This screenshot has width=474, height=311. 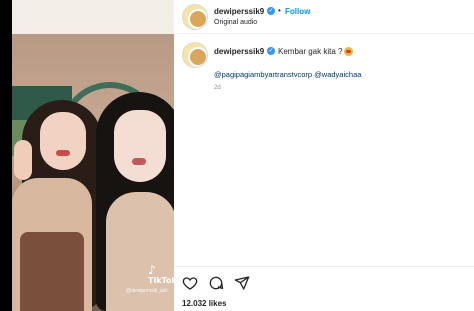 What do you see at coordinates (161, 280) in the screenshot?
I see `tiktok-watermark-label: TikTok` at bounding box center [161, 280].